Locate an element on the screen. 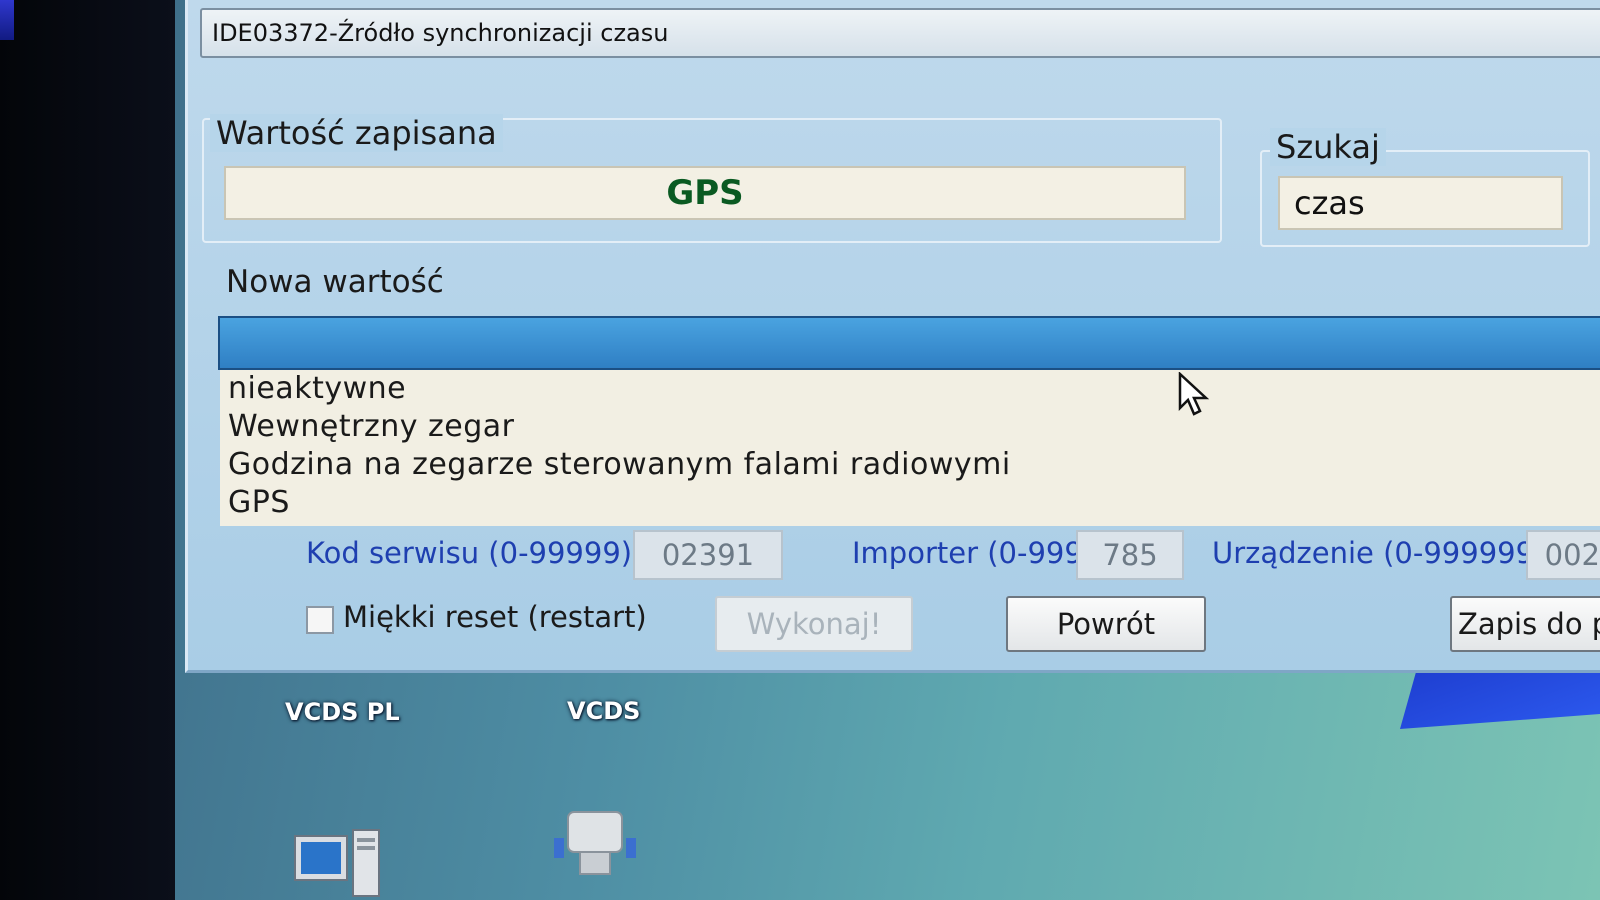  new-value-label: Nowa wartość is located at coordinates (335, 282).